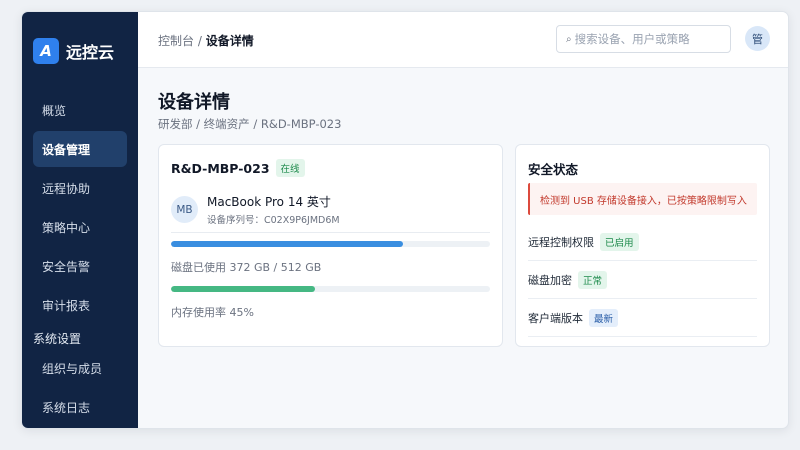 This screenshot has height=450, width=800. I want to click on sidebar-item-org-members: 组织与成员, so click(80, 368).